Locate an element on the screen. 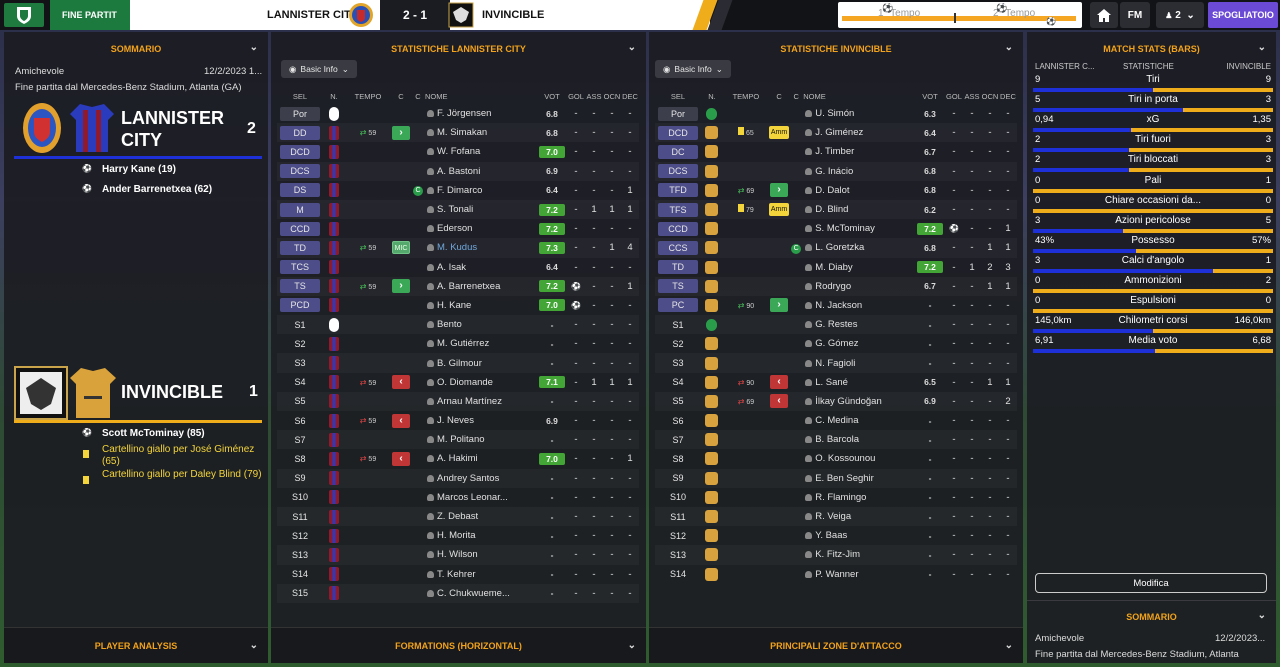 The width and height of the screenshot is (1280, 667). player-name-cell: M. Gutiérrez is located at coordinates (481, 343).